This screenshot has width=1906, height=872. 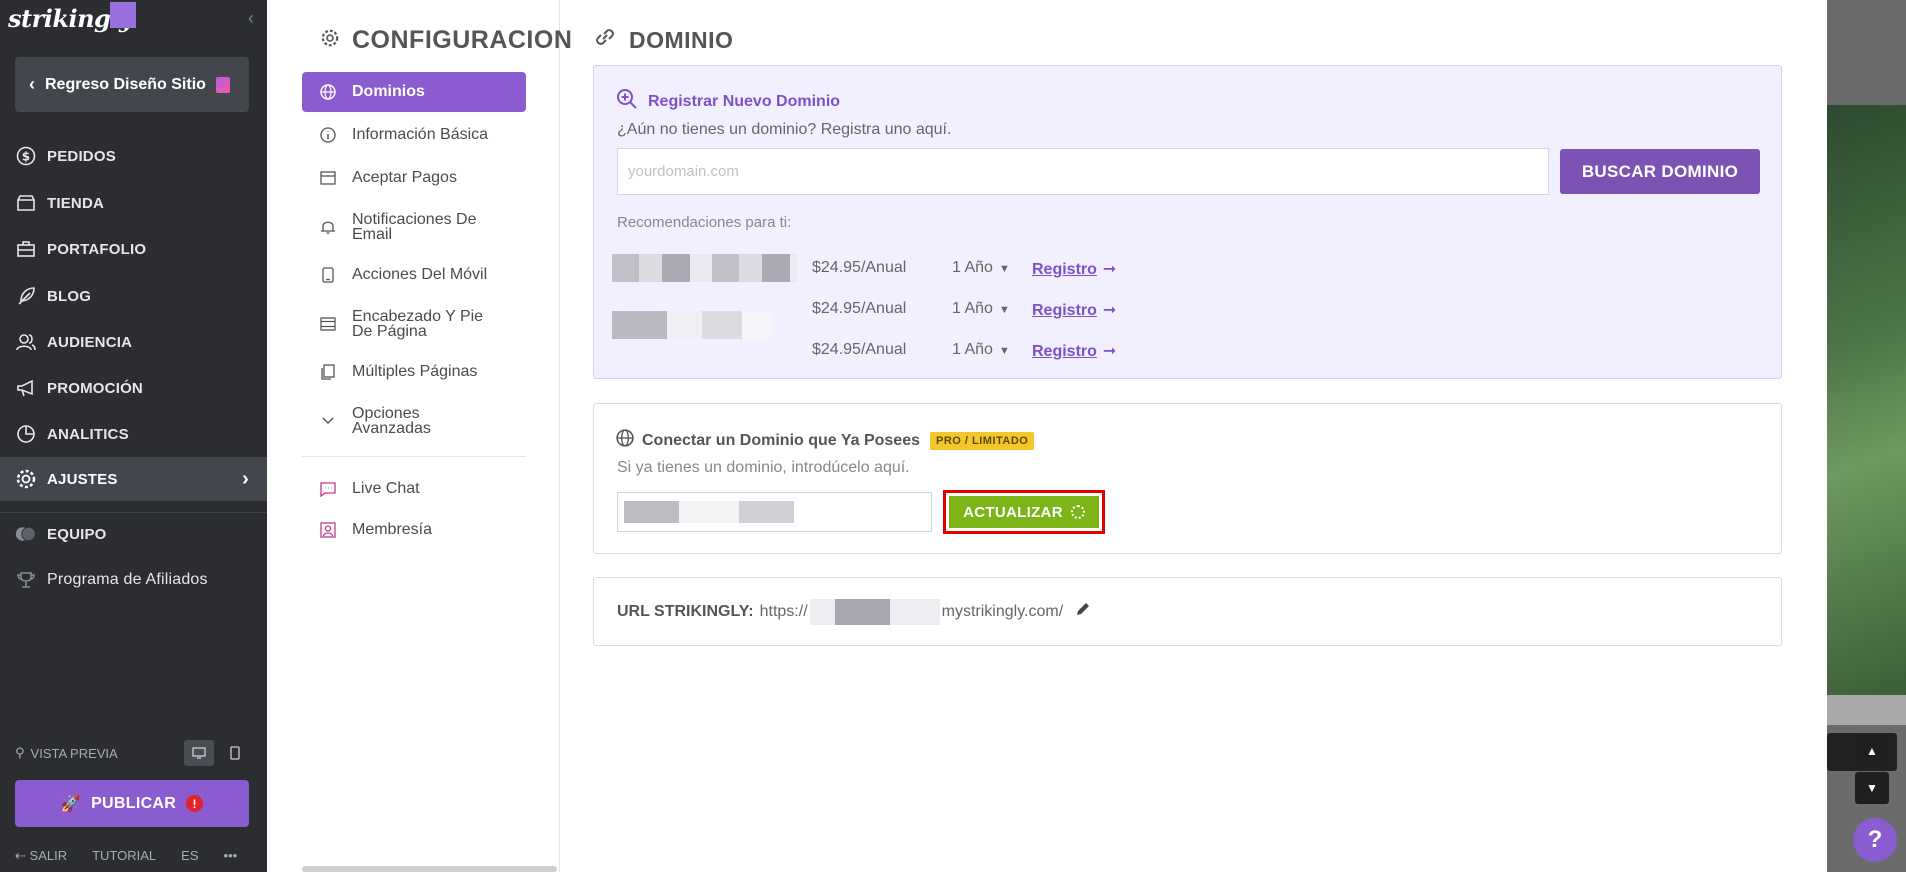 I want to click on subnav-membership: Membresía, so click(x=414, y=530).